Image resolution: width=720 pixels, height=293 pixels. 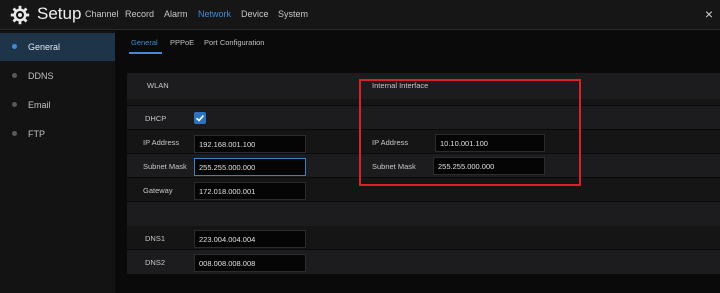 What do you see at coordinates (255, 14) in the screenshot?
I see `tab-device: Device` at bounding box center [255, 14].